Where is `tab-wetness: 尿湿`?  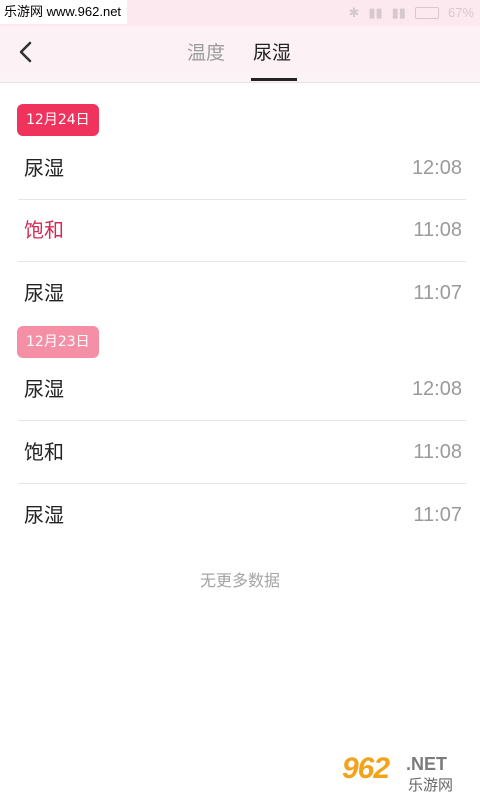
tab-wetness: 尿湿 is located at coordinates (272, 53).